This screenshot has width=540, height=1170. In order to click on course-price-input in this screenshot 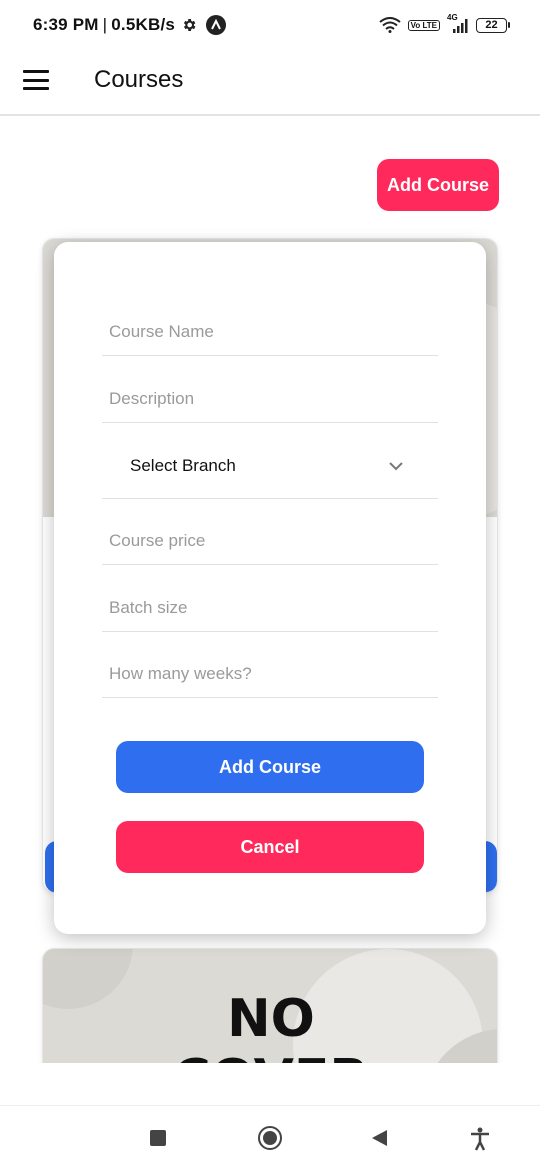, I will do `click(270, 540)`.